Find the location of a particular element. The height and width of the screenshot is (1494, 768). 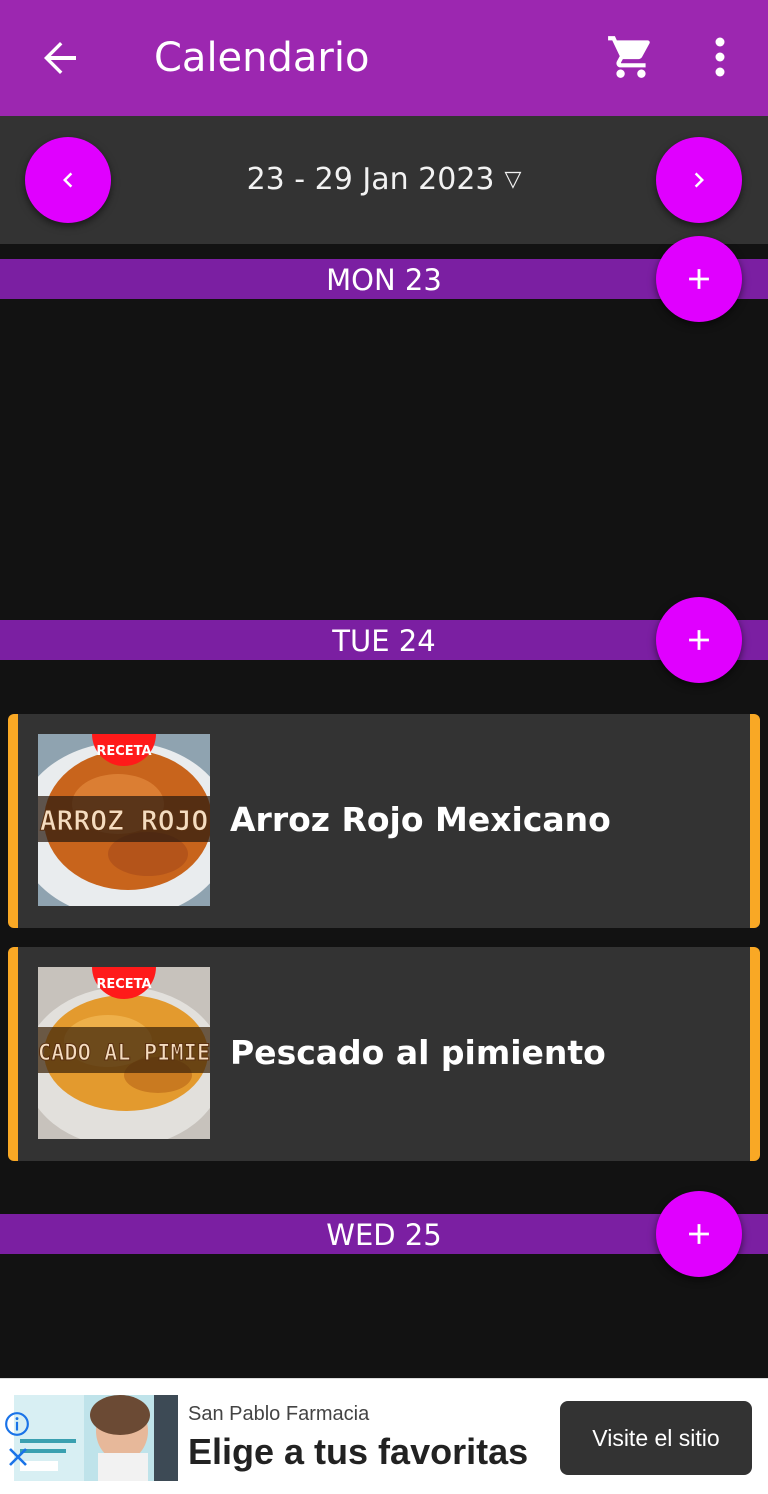

ad-close-icon is located at coordinates (18, 1457).